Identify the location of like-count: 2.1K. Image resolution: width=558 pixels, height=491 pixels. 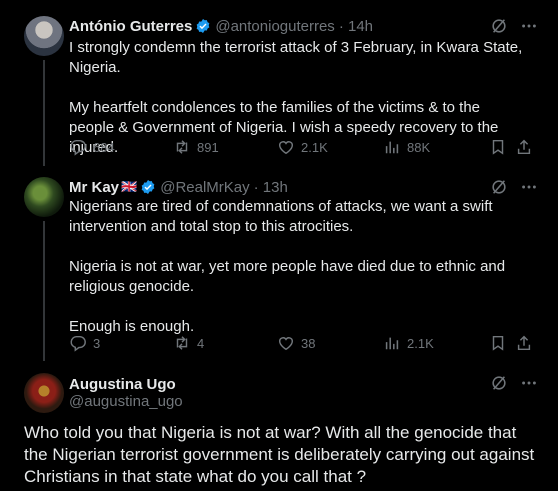
(314, 147).